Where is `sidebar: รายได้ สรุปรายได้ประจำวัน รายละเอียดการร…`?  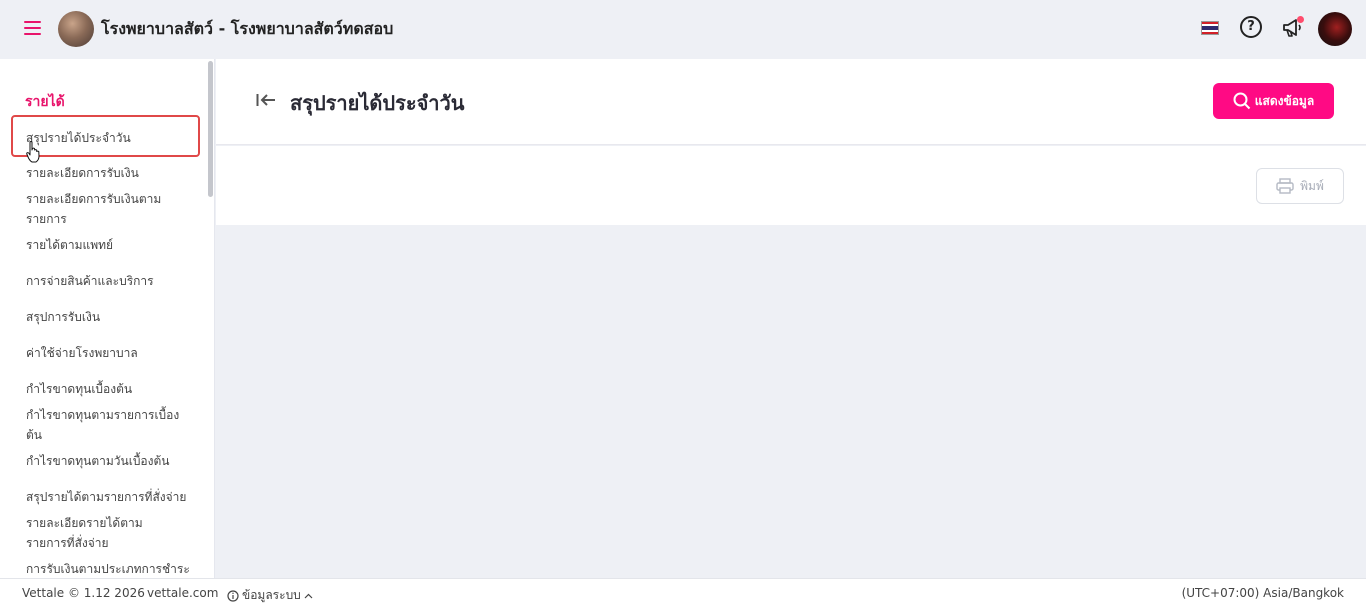
sidebar: รายได้ สรุปรายได้ประจำวัน รายละเอียดการร… is located at coordinates (107, 318).